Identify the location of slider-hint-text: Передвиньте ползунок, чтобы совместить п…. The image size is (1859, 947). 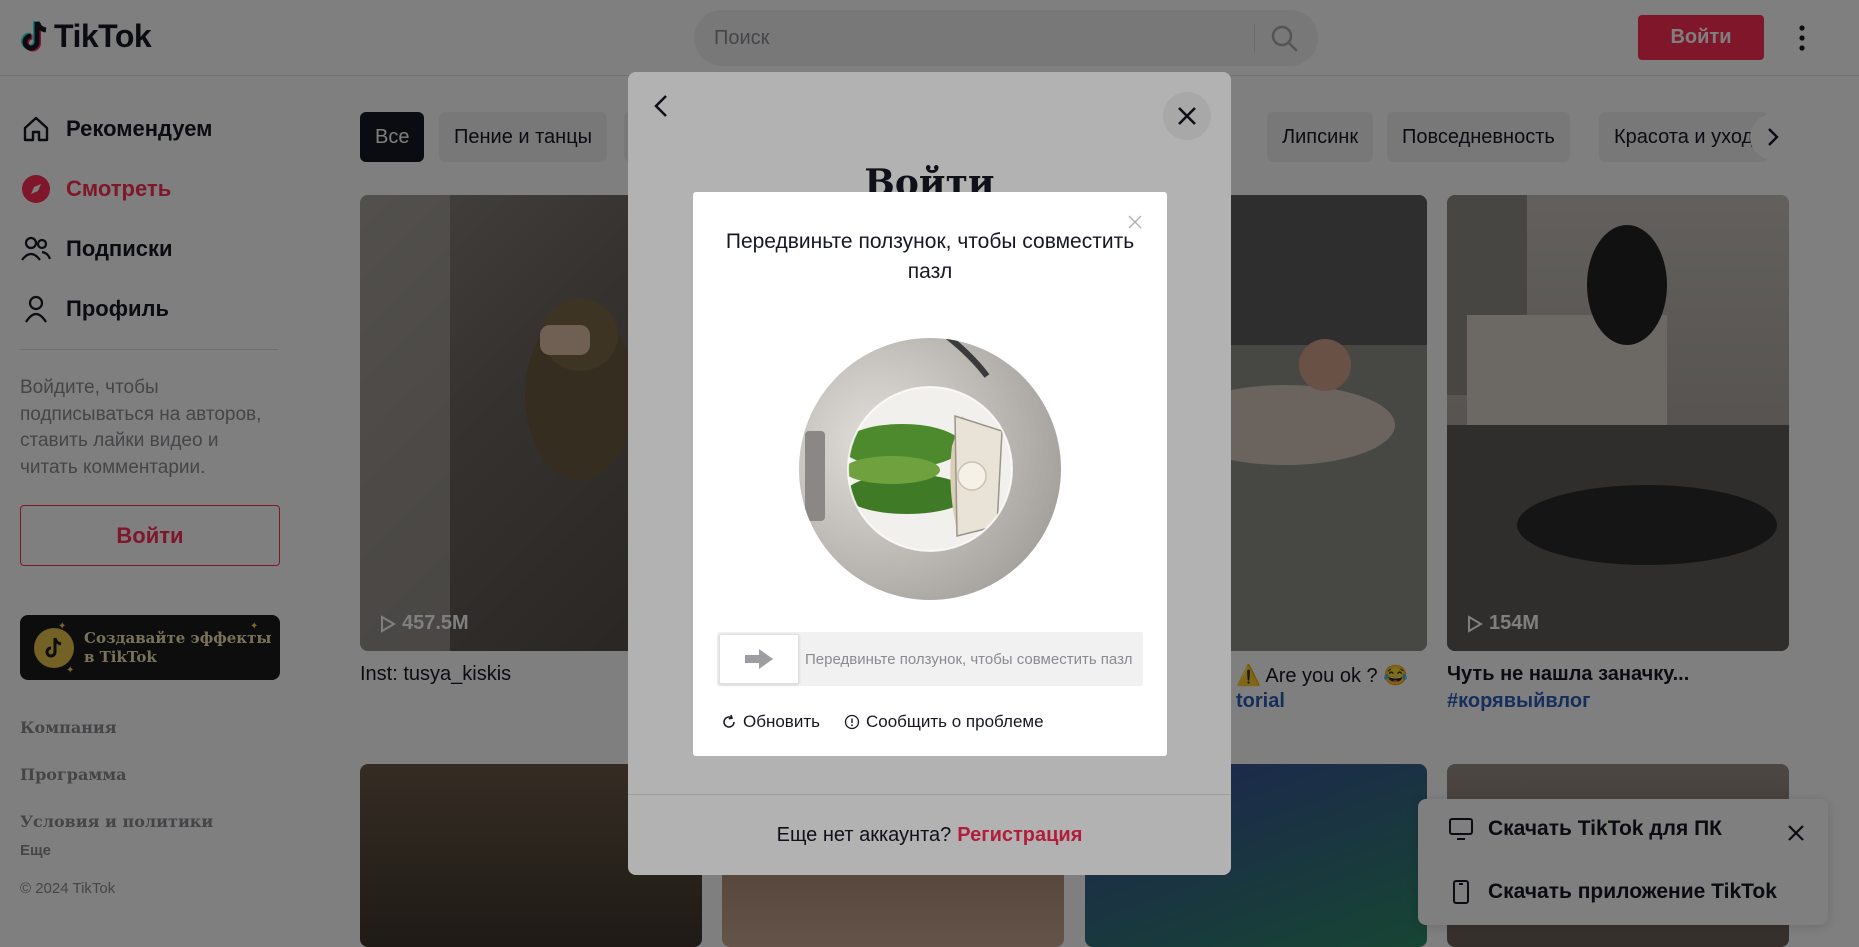
(969, 659).